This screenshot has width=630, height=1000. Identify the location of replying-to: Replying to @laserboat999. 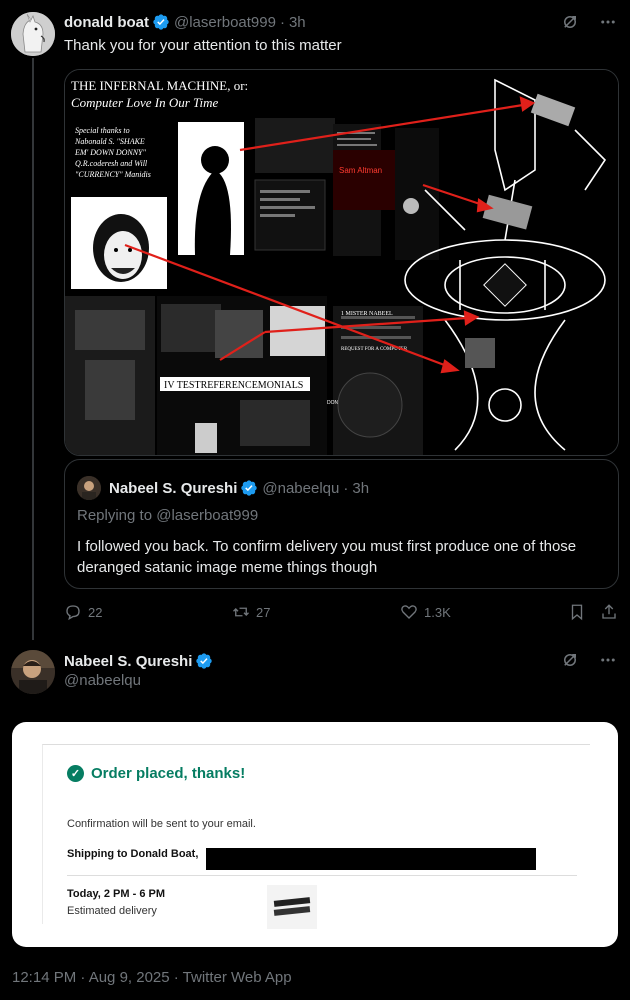
(168, 515).